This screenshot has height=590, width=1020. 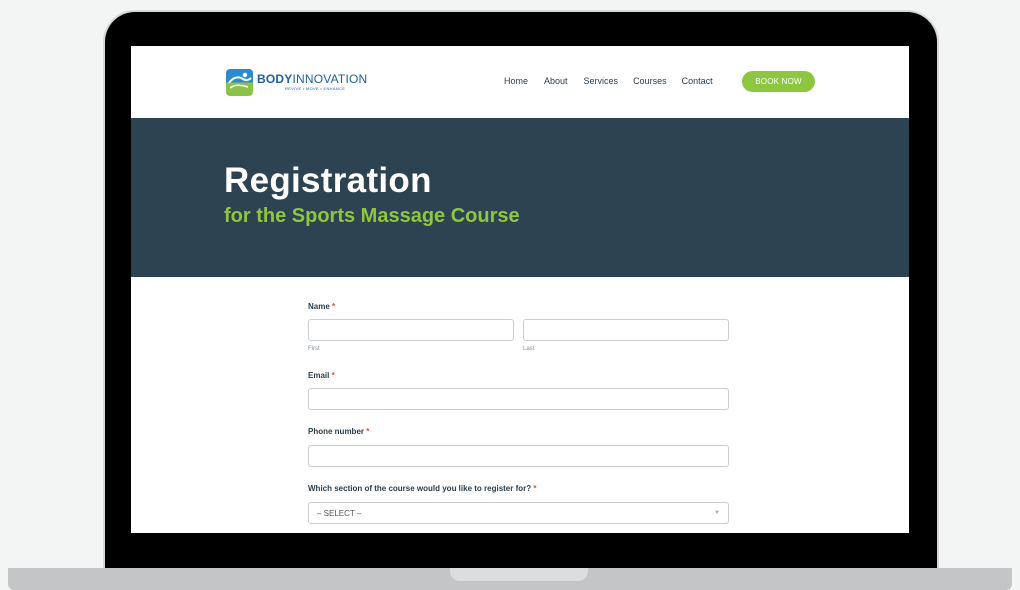 I want to click on email-label: Email *, so click(x=321, y=375).